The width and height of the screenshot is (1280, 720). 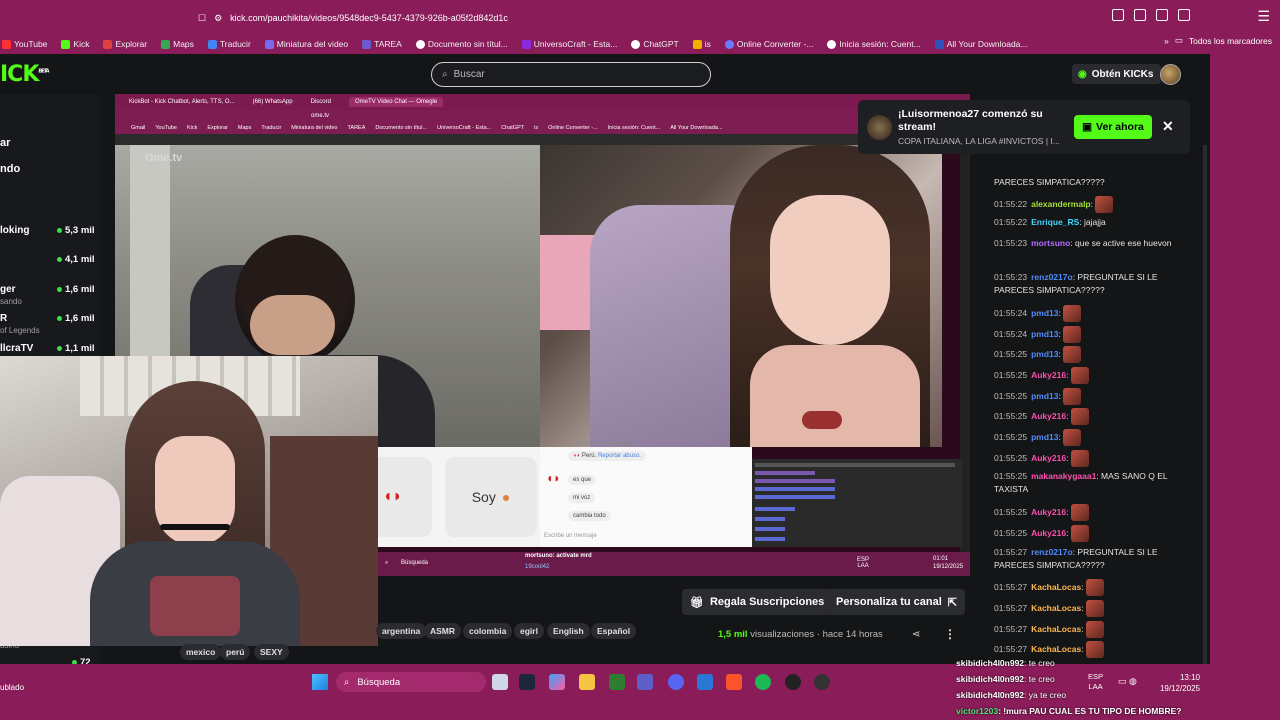 I want to click on chevron-right-icon: », so click(x=1166, y=41).